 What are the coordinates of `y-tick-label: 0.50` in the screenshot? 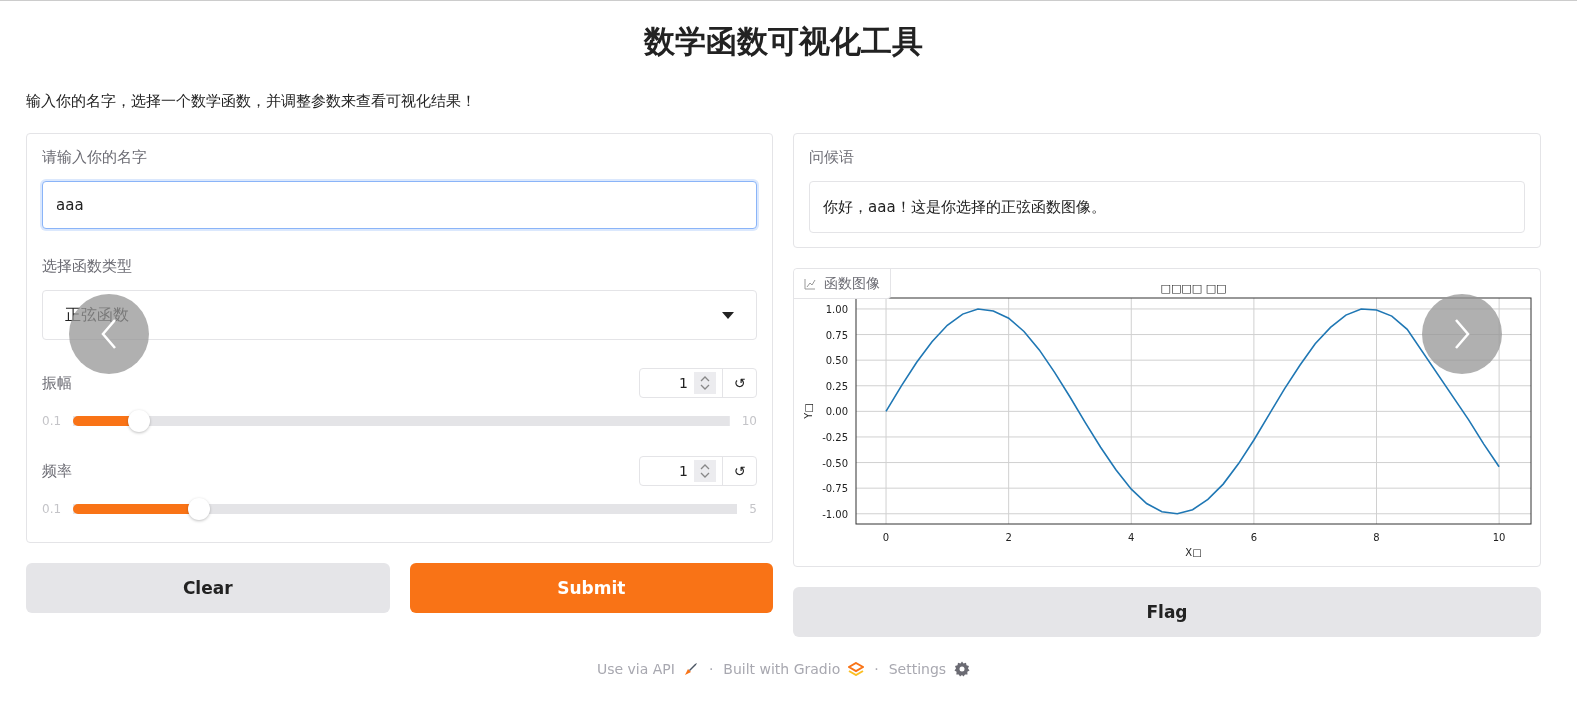 It's located at (836, 361).